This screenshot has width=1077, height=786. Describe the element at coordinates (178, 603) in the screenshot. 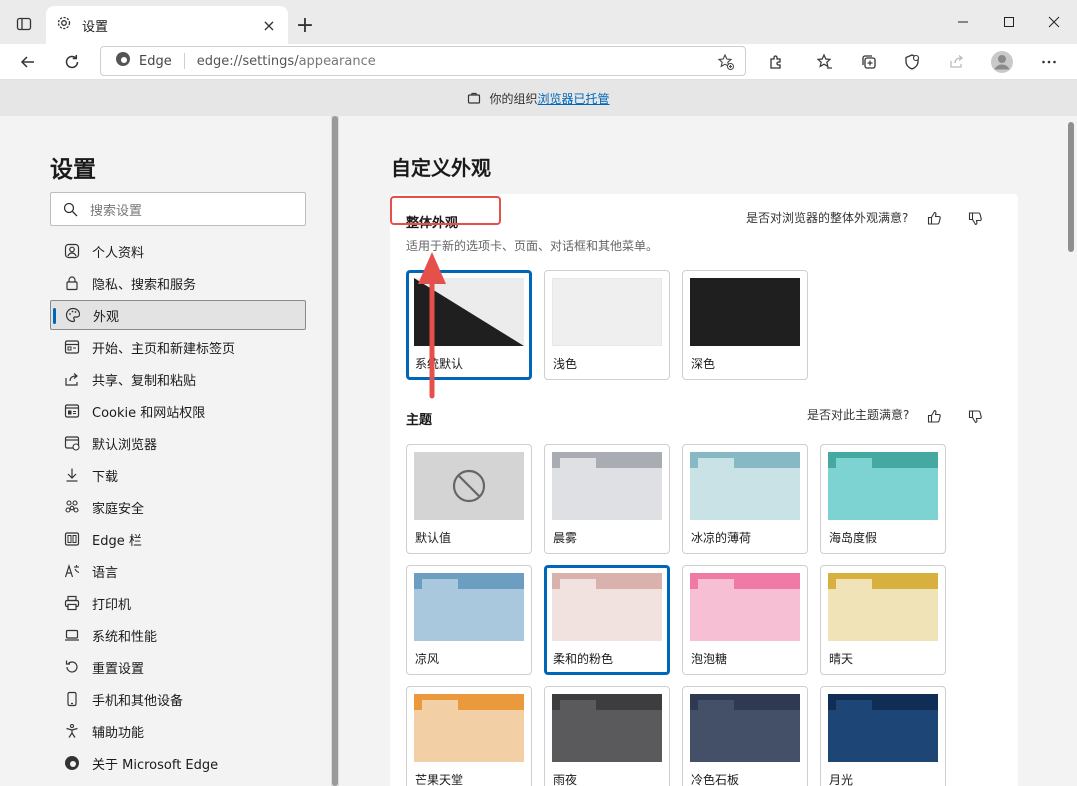

I see `sidebar-item-printers: 打印机` at that location.